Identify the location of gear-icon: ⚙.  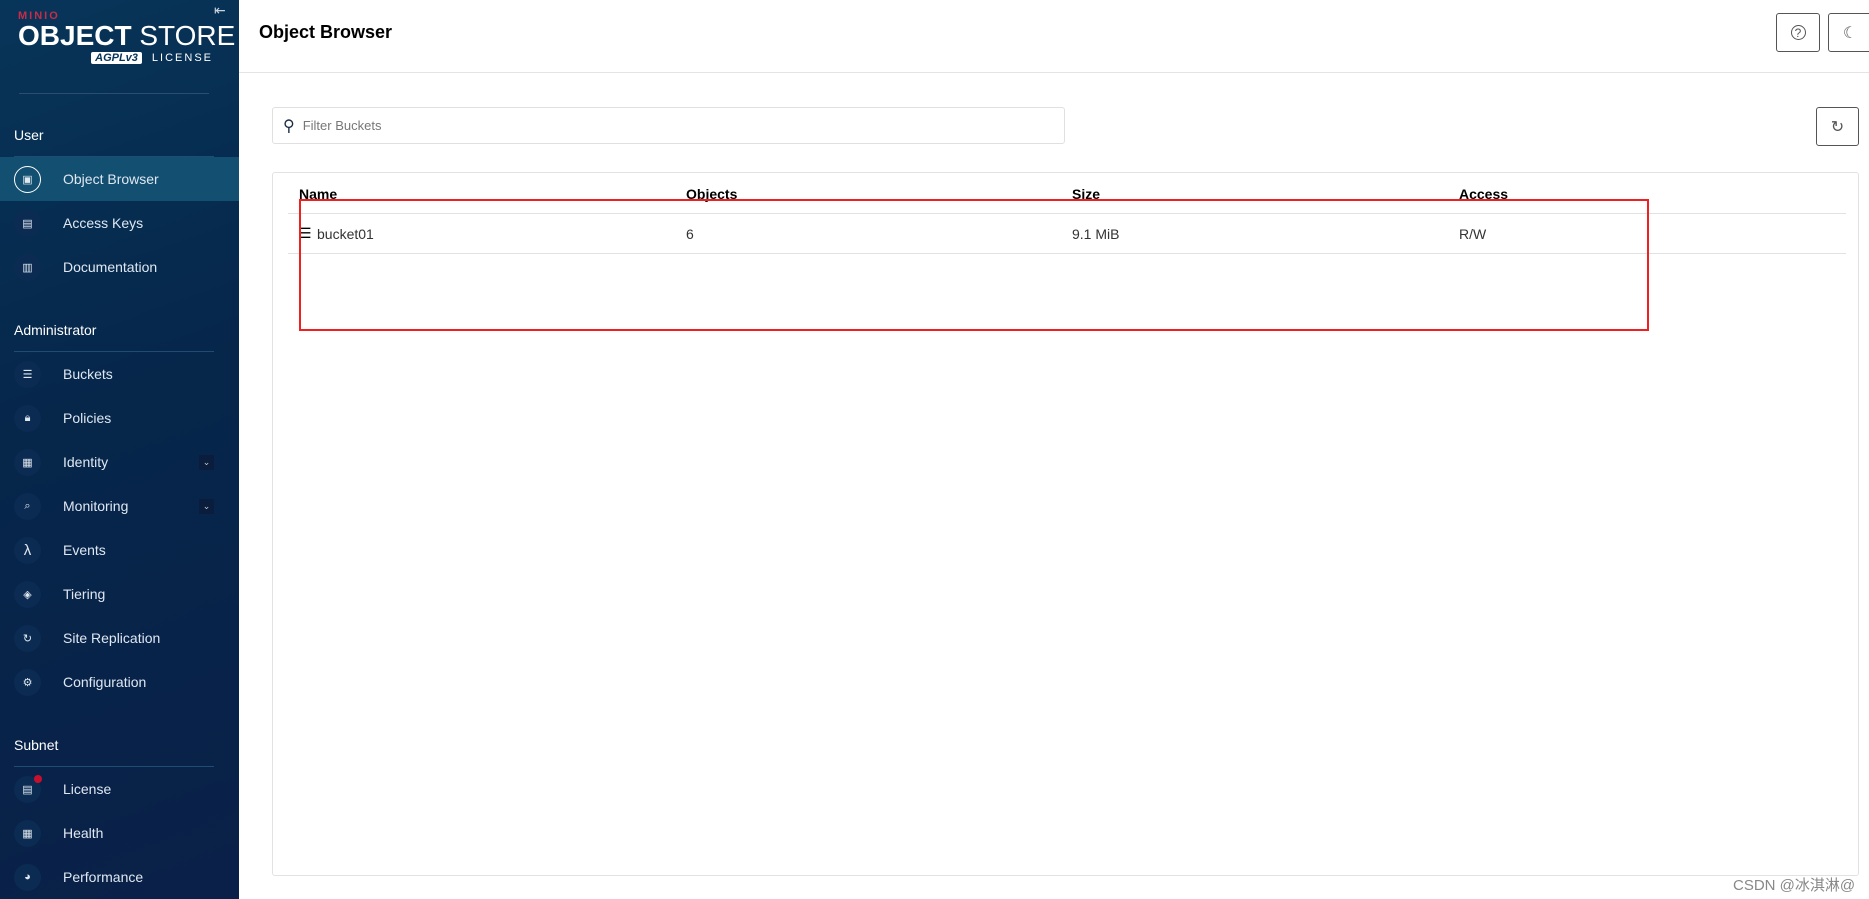
(27, 682).